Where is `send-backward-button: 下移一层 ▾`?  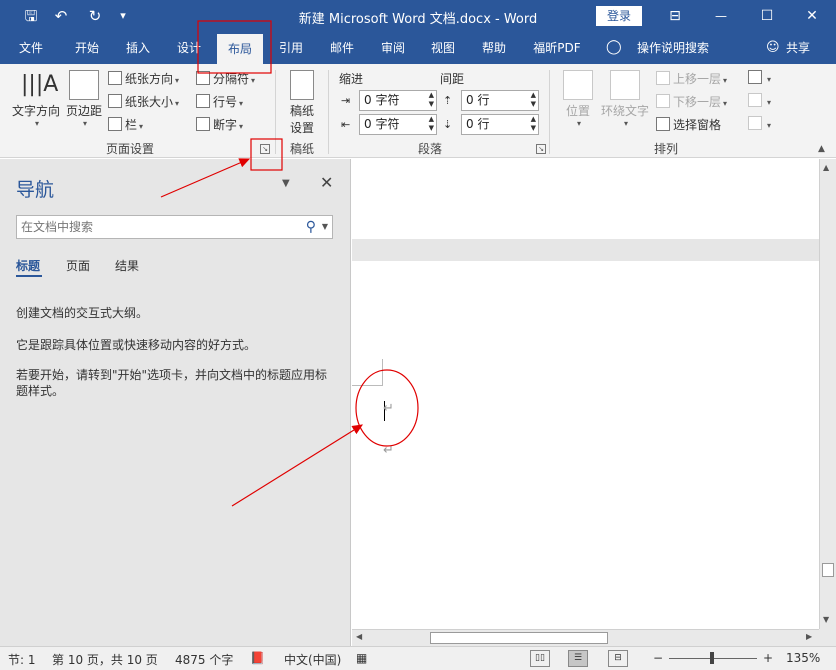
send-backward-button: 下移一层 ▾ is located at coordinates (691, 101).